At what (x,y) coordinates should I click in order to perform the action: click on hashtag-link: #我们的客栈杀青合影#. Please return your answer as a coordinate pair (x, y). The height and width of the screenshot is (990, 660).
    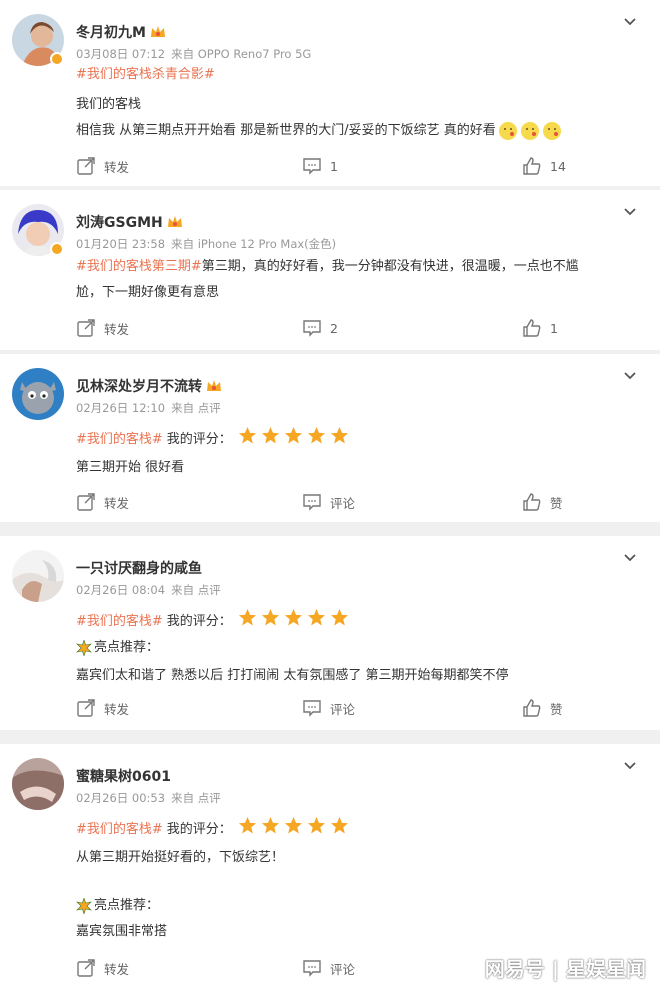
    Looking at the image, I should click on (145, 75).